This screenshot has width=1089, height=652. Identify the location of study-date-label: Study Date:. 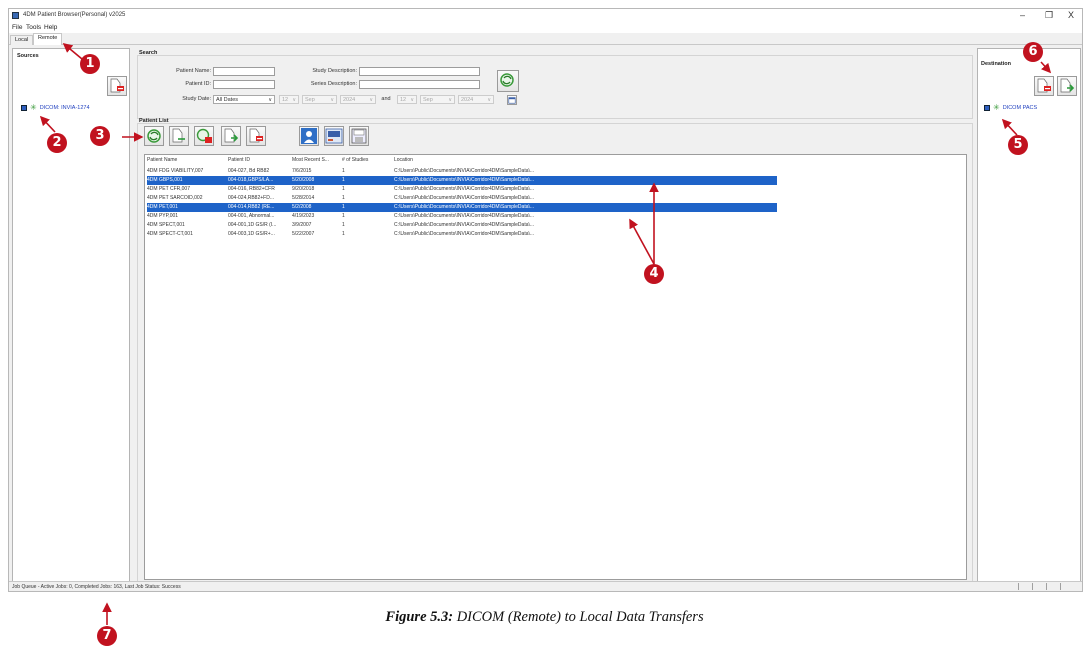
(196, 99).